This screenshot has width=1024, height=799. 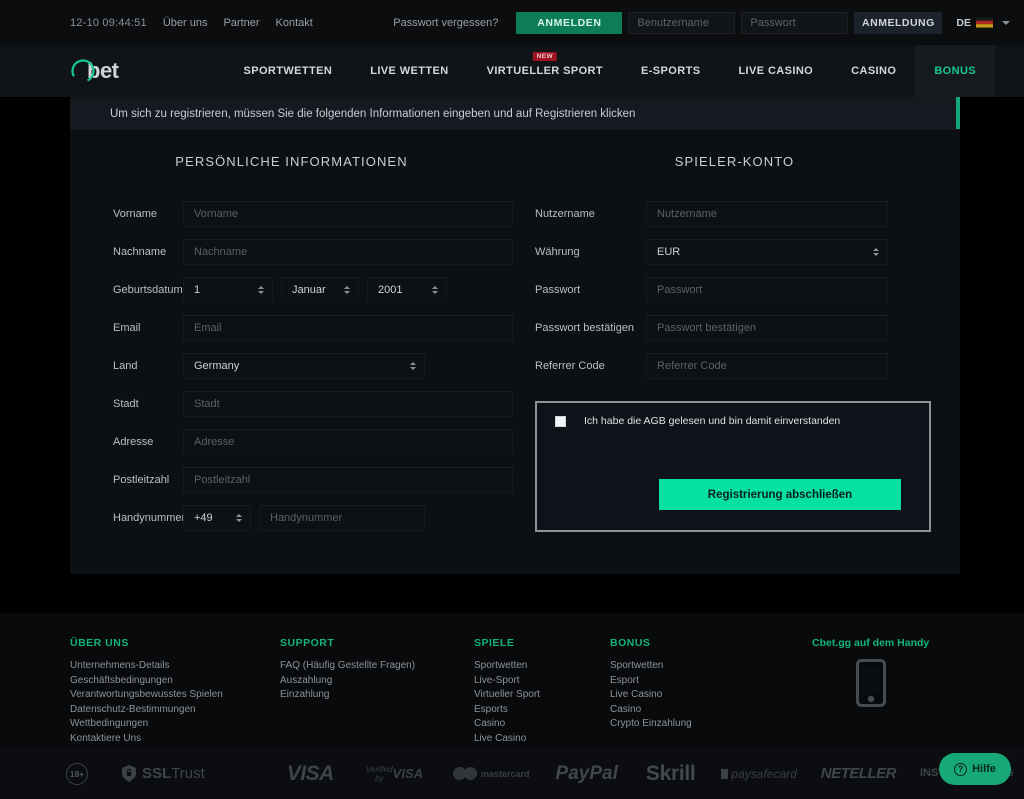 What do you see at coordinates (470, 773) in the screenshot?
I see `mastercard-circle-icon` at bounding box center [470, 773].